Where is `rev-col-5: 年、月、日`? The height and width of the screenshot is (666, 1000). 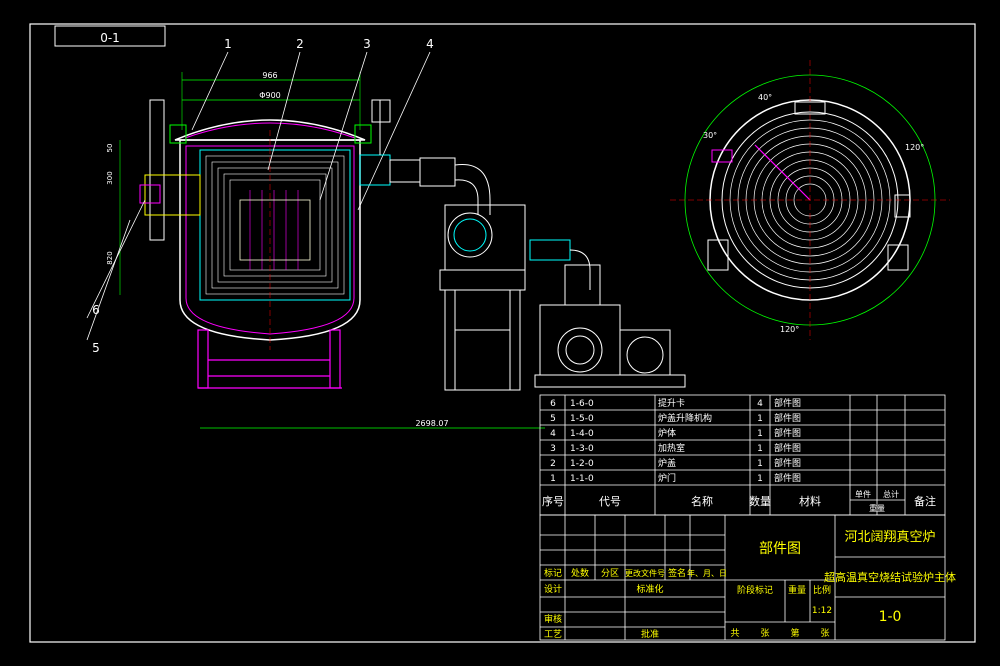
rev-col-5: 年、月、日 is located at coordinates (707, 573).